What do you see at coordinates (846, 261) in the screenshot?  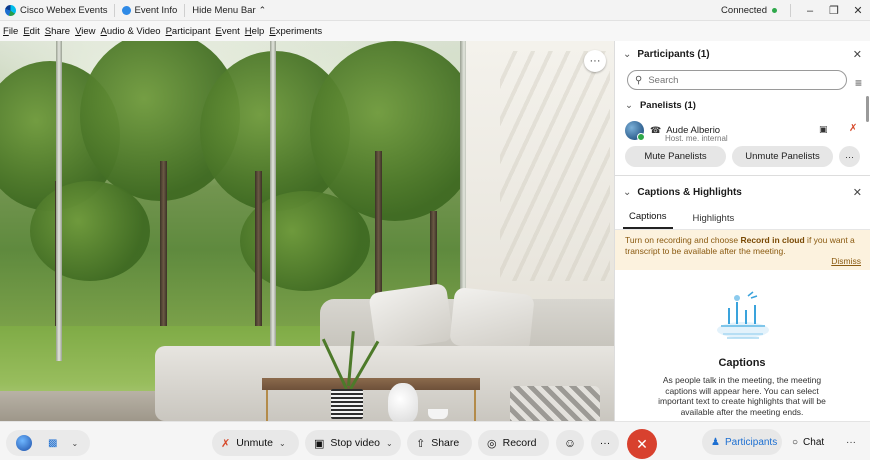 I see `dismiss-link: Dismiss` at bounding box center [846, 261].